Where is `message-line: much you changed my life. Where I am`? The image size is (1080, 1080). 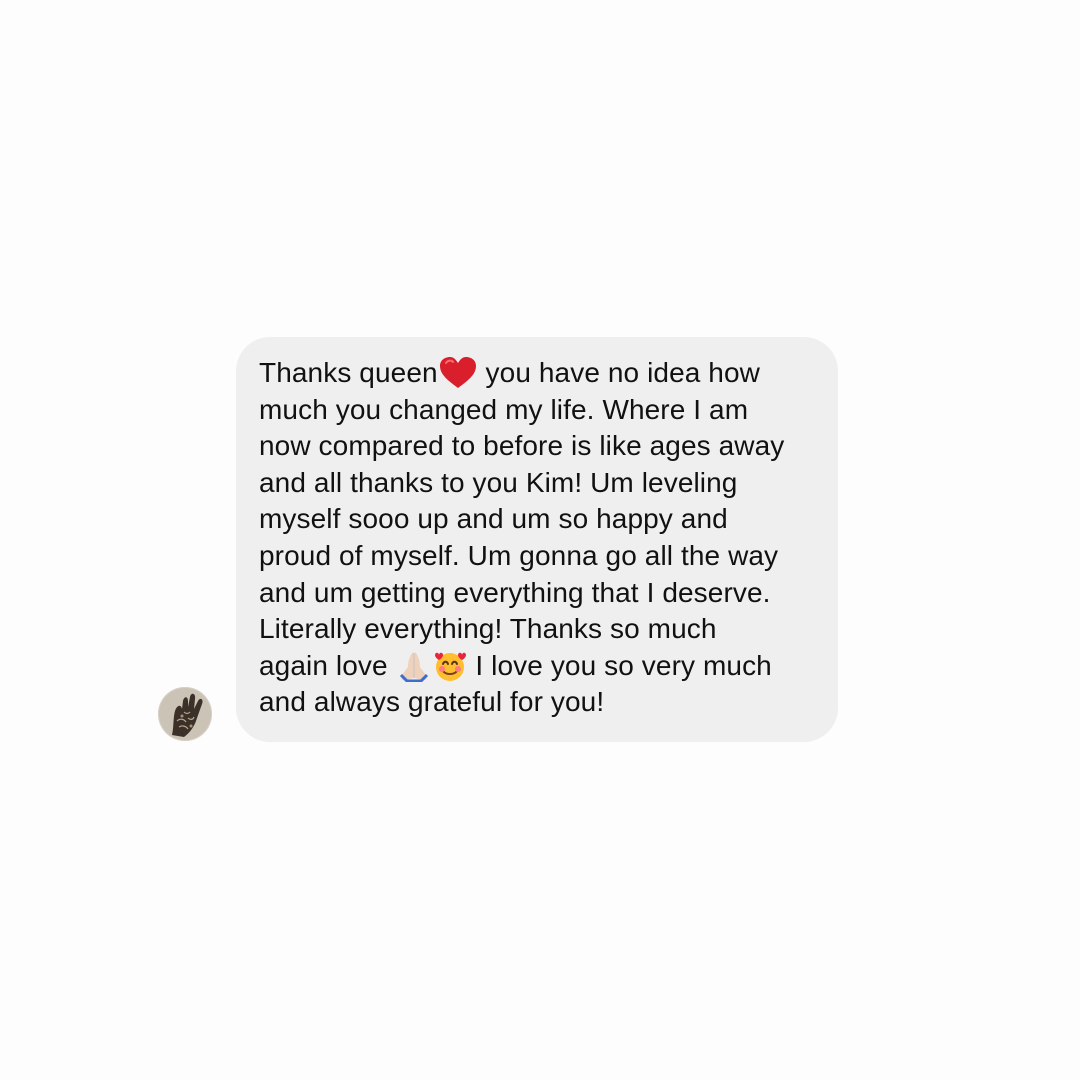 message-line: much you changed my life. Where I am is located at coordinates (504, 409).